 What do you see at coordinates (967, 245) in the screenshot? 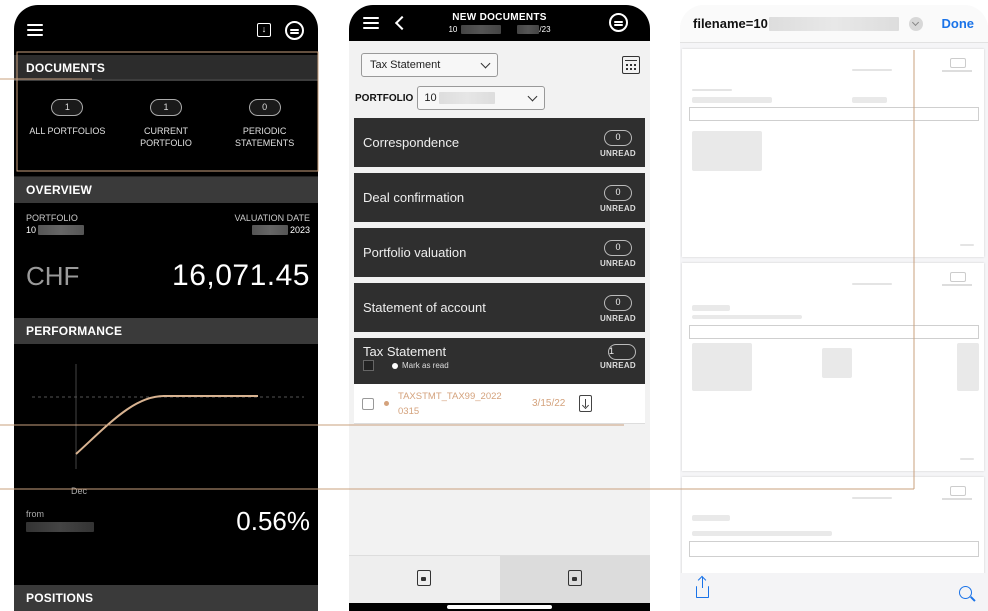
I see `page-number` at bounding box center [967, 245].